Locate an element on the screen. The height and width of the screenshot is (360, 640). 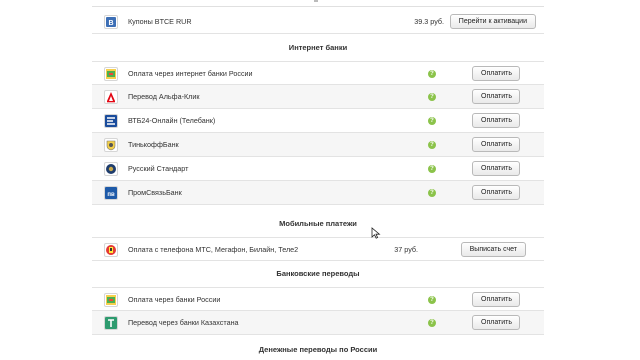
vtb24-icon is located at coordinates (111, 121).